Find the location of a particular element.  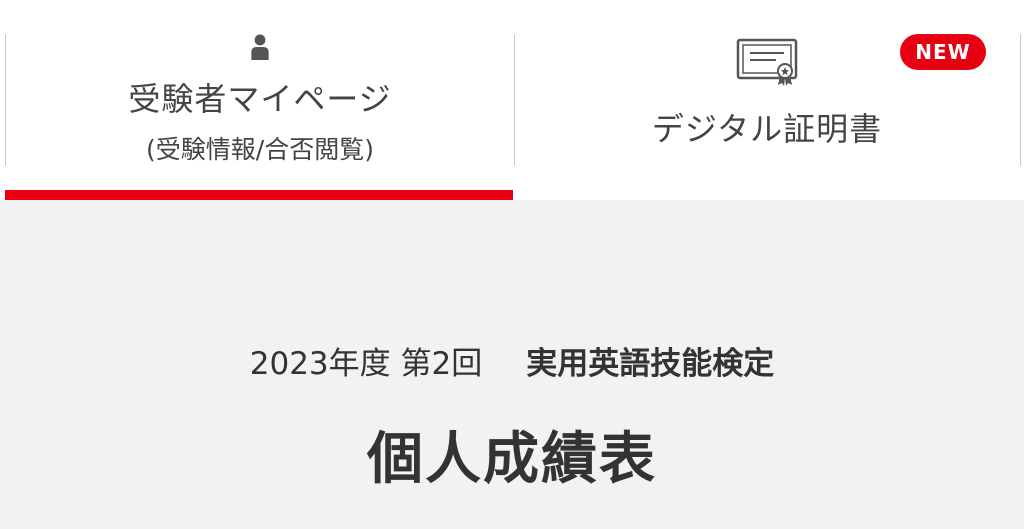

tab-digital-certificate-label: デジタル証明書 is located at coordinates (767, 129).